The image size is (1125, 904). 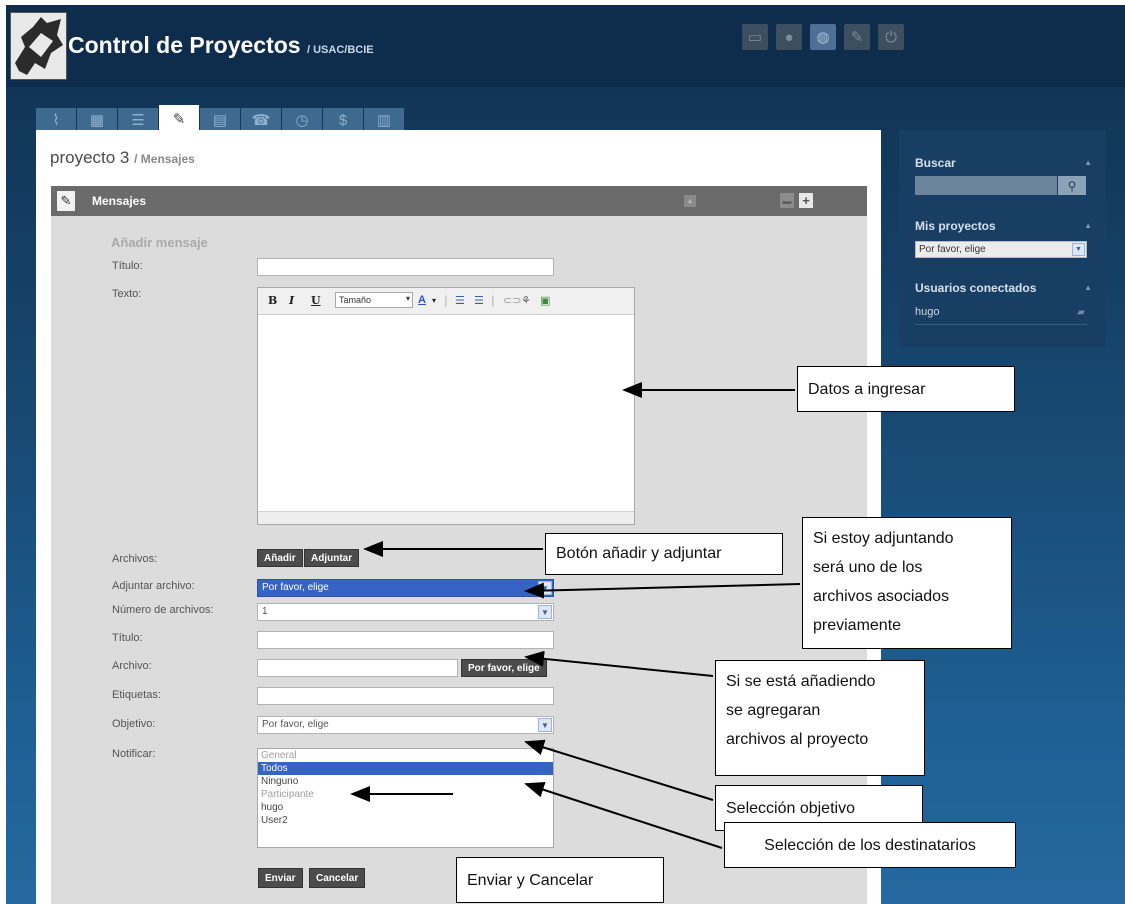 I want to click on callout-datos: Datos a ingresar, so click(x=906, y=389).